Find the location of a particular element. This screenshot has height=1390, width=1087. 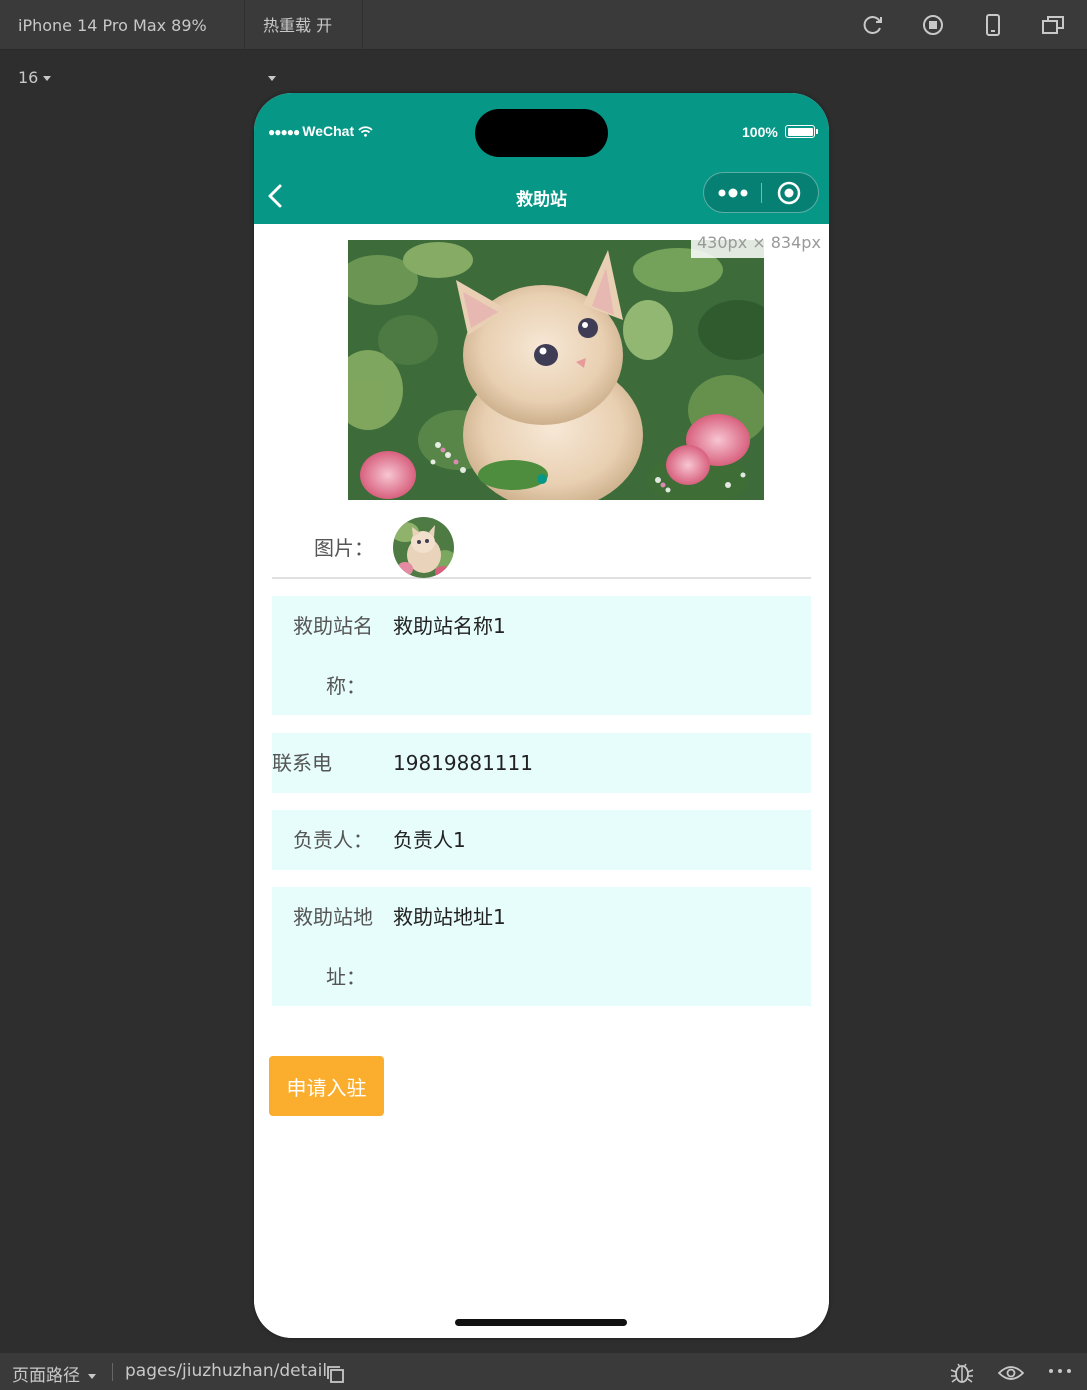

owner-field: 负责人： 负责人1 is located at coordinates (541, 840).